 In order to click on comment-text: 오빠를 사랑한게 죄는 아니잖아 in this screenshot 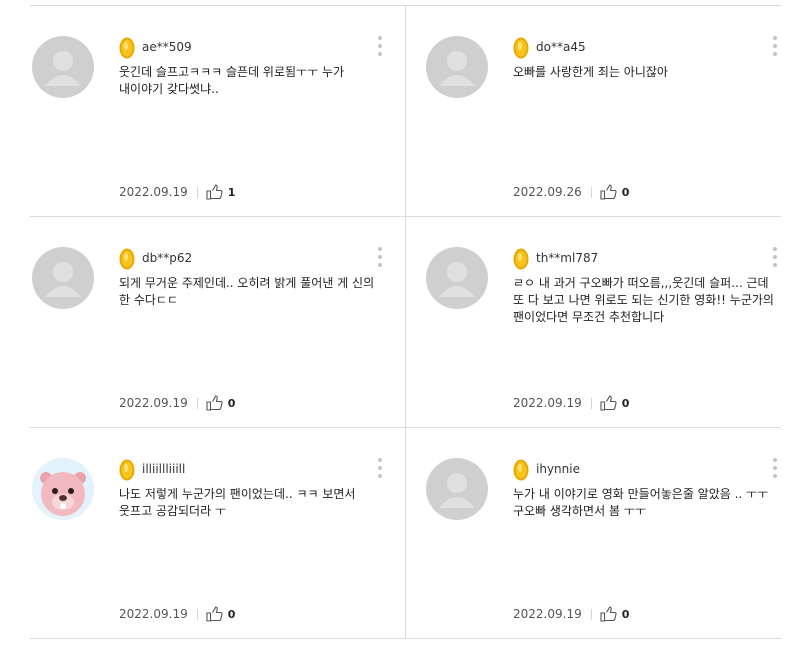, I will do `click(590, 72)`.